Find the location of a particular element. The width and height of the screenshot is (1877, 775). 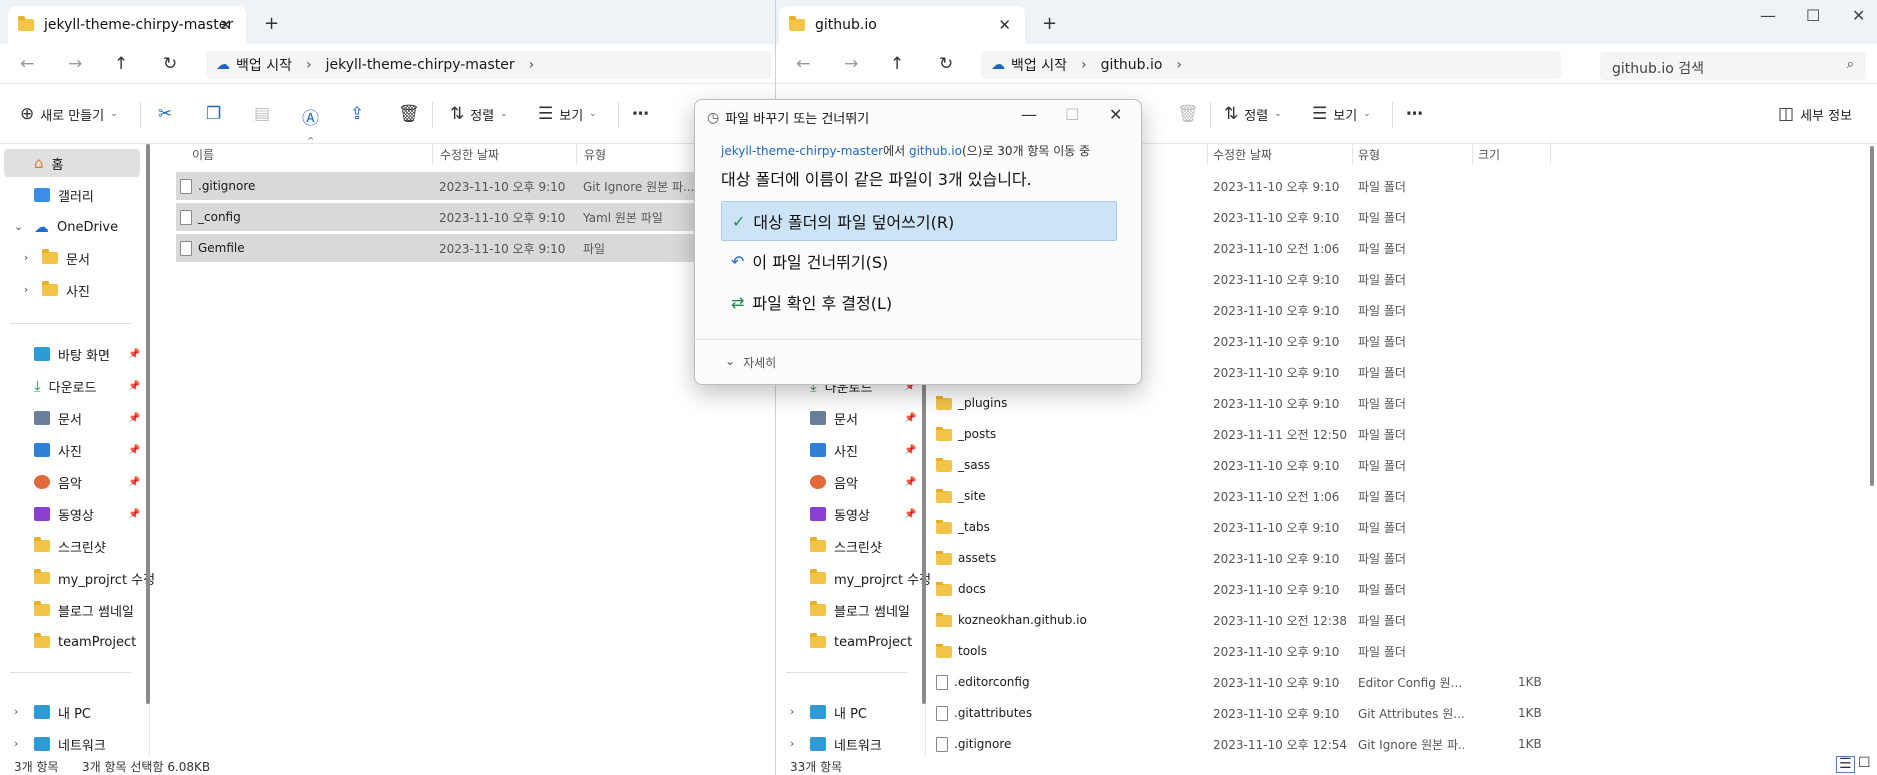

skip-option: ↶ 이 파일 건너뛰기(S) is located at coordinates (919, 261).